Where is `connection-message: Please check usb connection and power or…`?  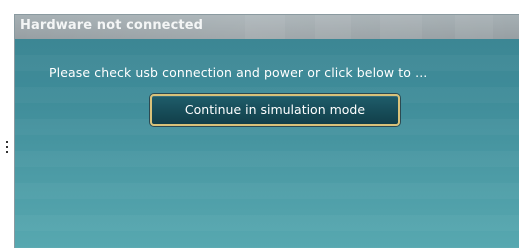
connection-message: Please check usb connection and power or… is located at coordinates (238, 72).